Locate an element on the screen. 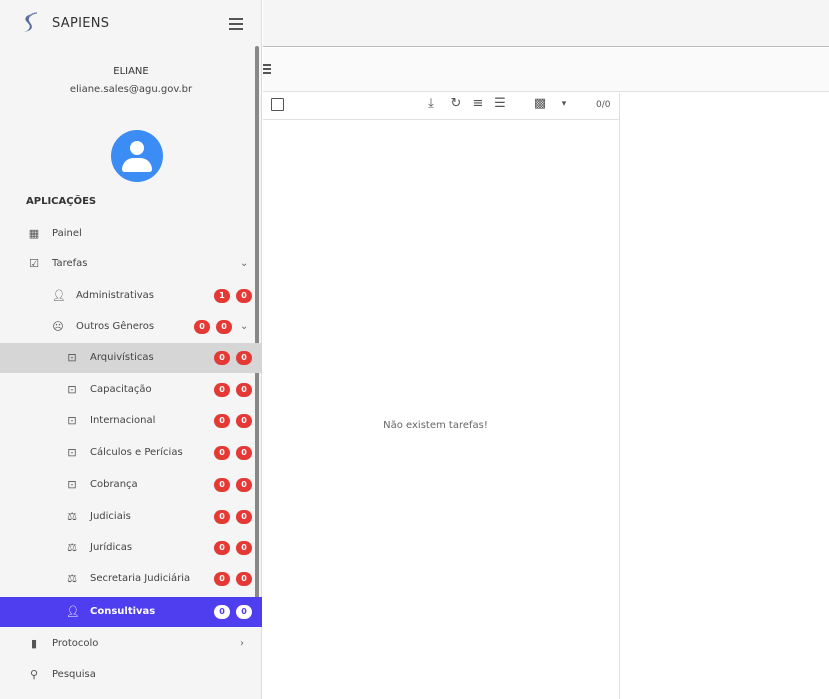  checkbox-icon: ☑ is located at coordinates (34, 263).